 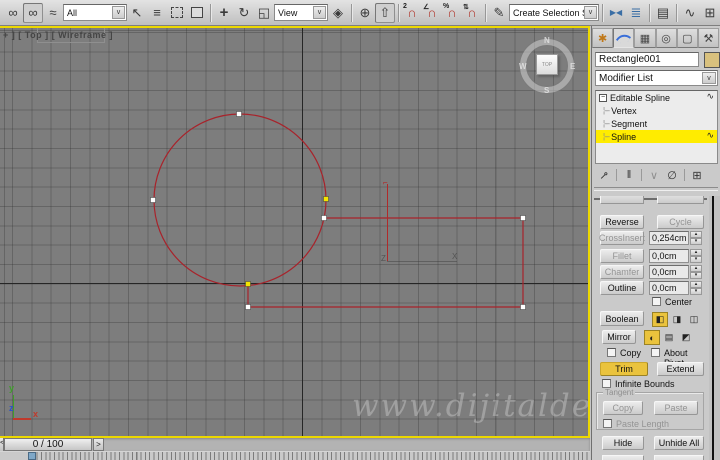 What do you see at coordinates (95, 12) in the screenshot?
I see `selection-filter-dropdown: All v` at bounding box center [95, 12].